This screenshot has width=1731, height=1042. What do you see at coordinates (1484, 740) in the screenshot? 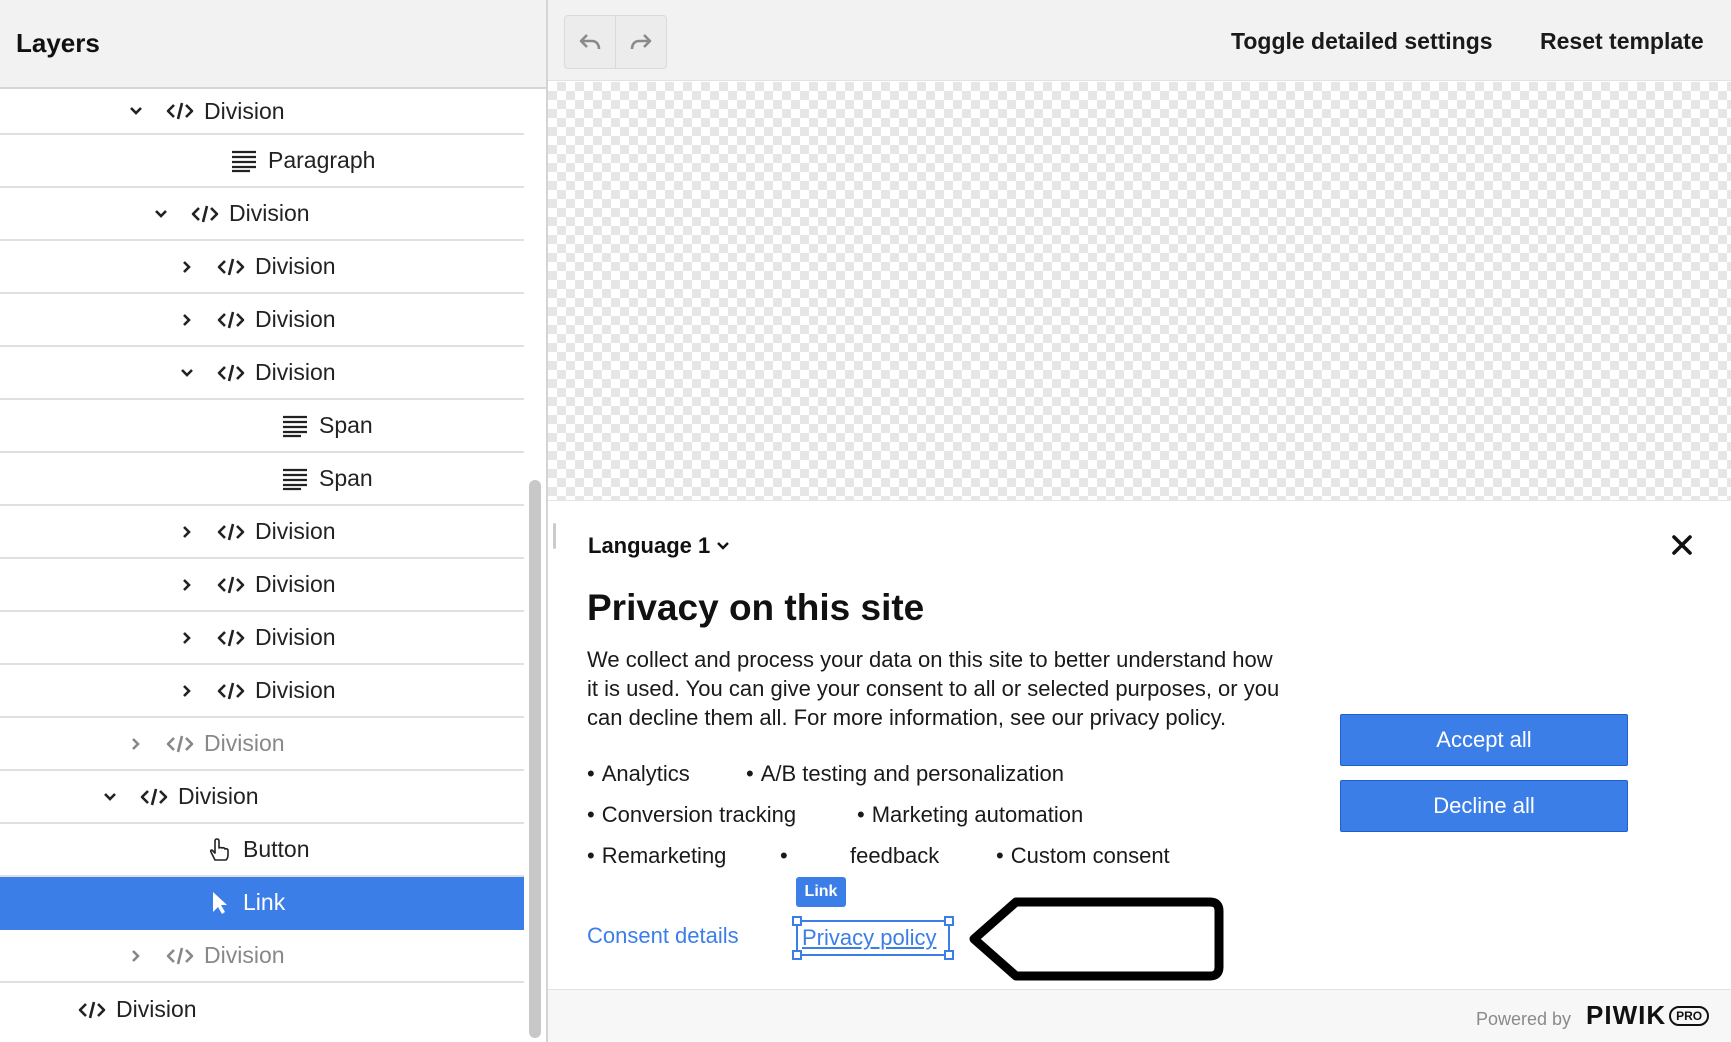
I see `accept-all-button: Accept all` at bounding box center [1484, 740].